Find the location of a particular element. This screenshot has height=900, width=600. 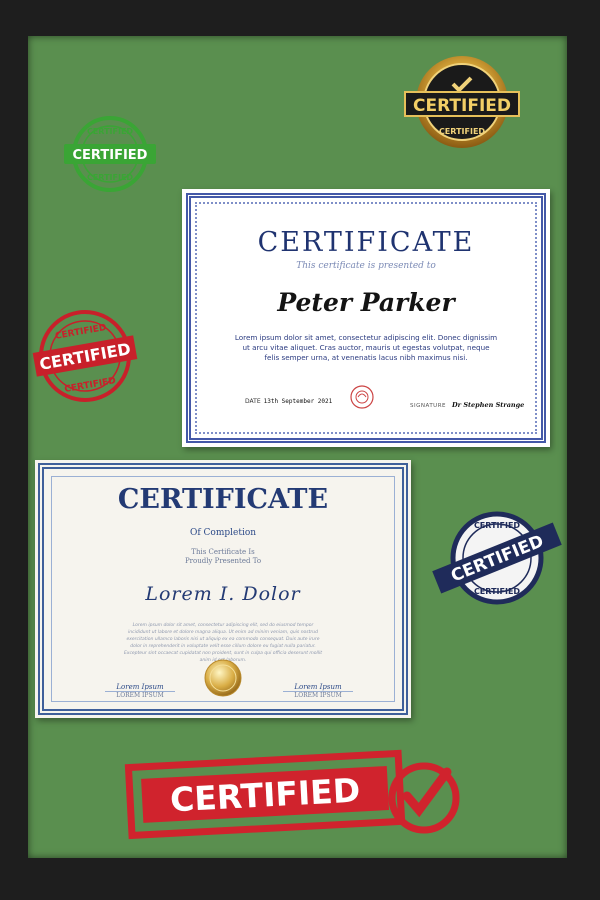

navy-certified-stamp: CERTIFIED CERTIFIED CERTIFIED is located at coordinates (497, 558).